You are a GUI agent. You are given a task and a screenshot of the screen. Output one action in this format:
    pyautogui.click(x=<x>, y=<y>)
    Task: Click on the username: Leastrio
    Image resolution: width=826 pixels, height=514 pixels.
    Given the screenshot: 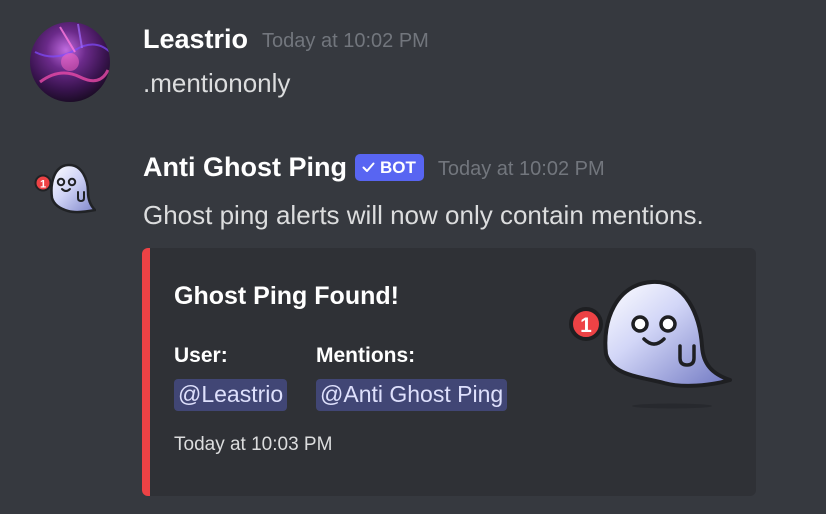 What is the action you would take?
    pyautogui.click(x=195, y=39)
    